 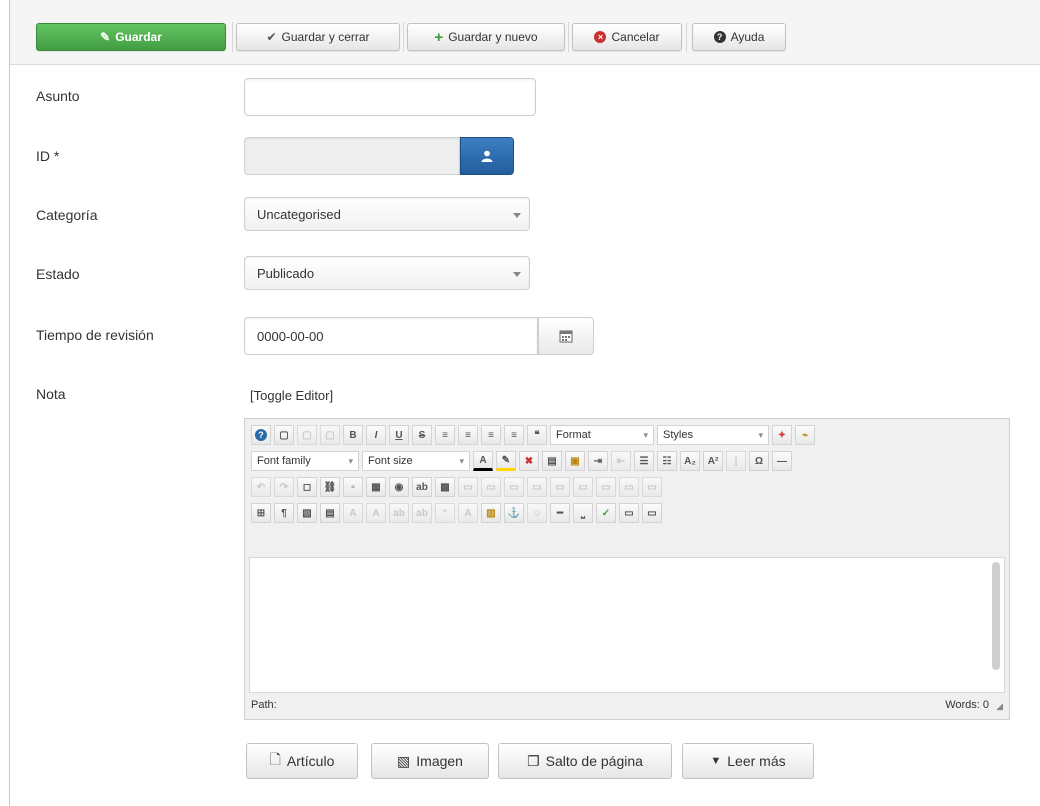 I want to click on read-more-button: ▼ Leer más, so click(x=748, y=761).